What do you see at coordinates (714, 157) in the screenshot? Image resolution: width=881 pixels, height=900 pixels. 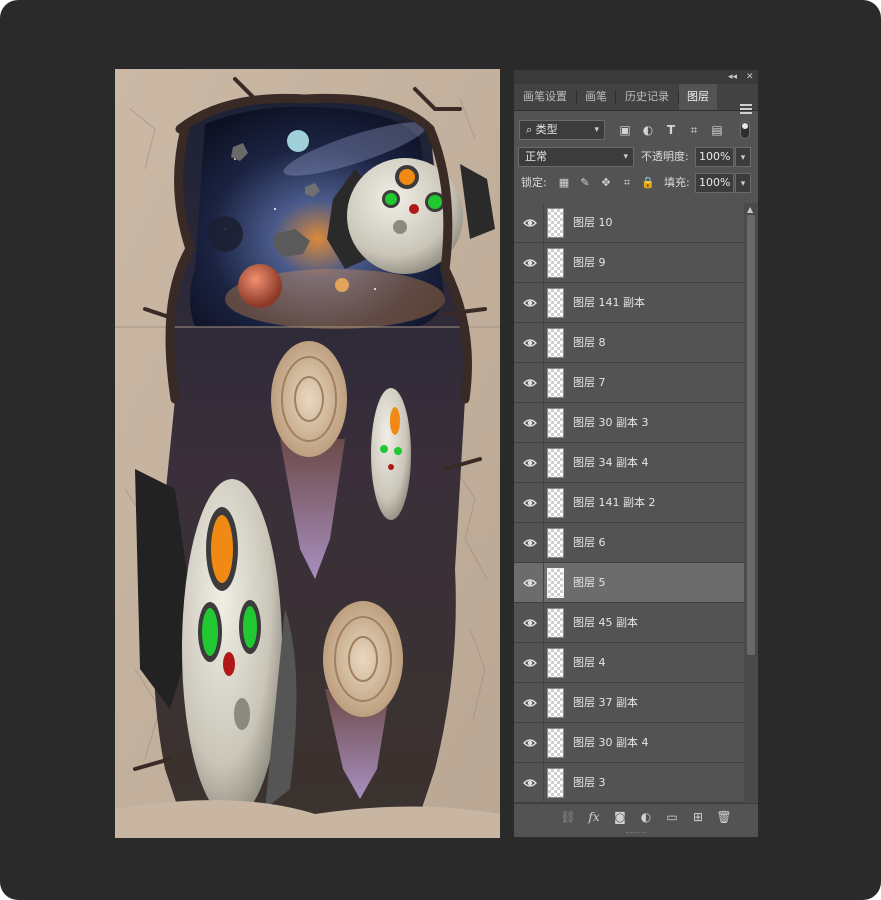 I see `opacity-input: 100%` at bounding box center [714, 157].